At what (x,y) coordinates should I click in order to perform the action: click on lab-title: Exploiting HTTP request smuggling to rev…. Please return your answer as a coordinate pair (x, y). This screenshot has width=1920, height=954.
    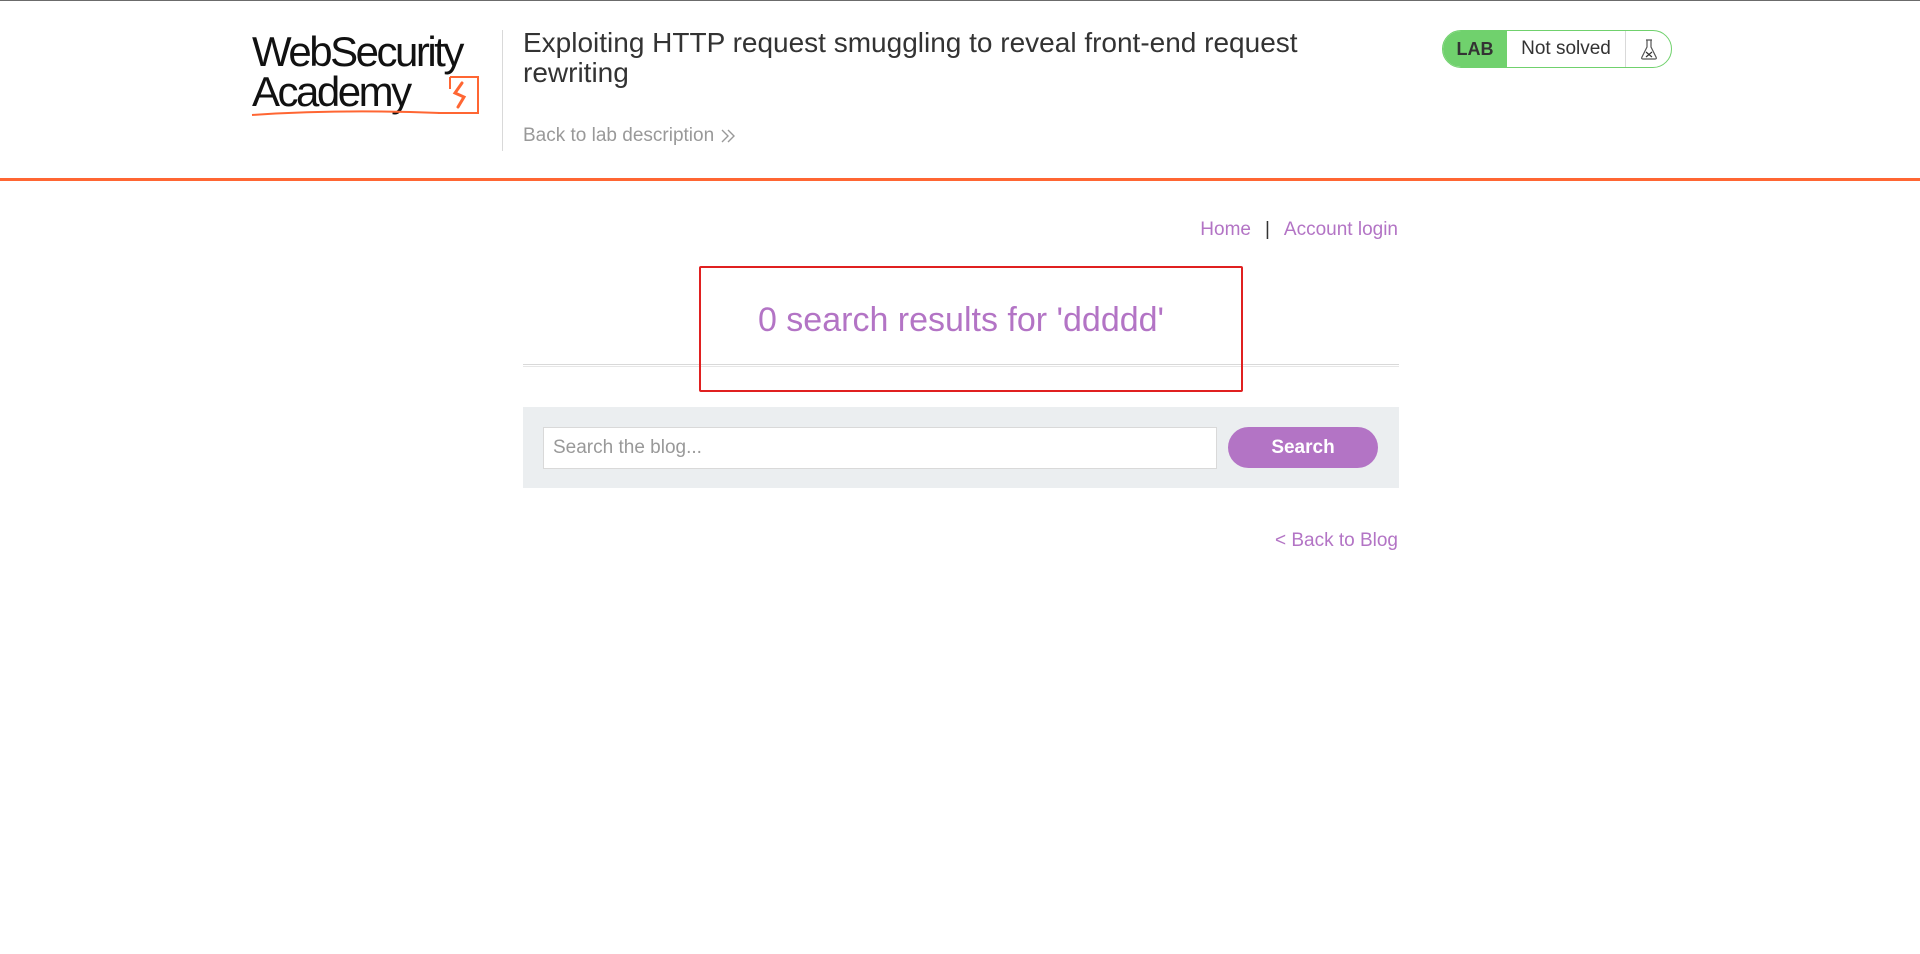
    Looking at the image, I should click on (910, 57).